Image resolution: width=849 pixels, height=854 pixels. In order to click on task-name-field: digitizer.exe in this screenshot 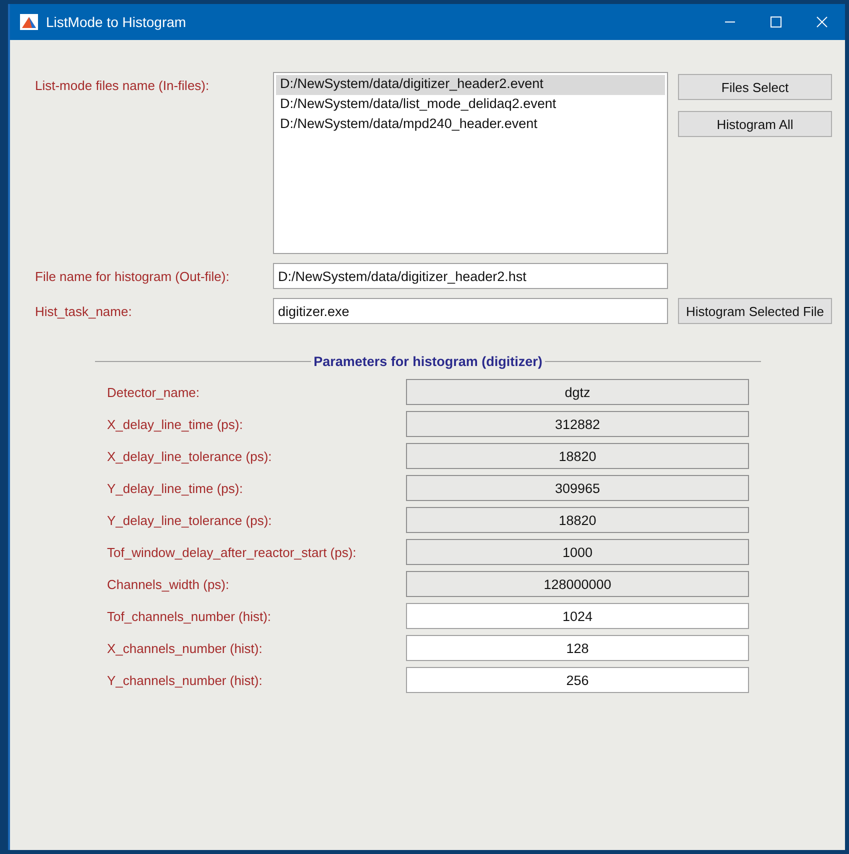, I will do `click(470, 311)`.